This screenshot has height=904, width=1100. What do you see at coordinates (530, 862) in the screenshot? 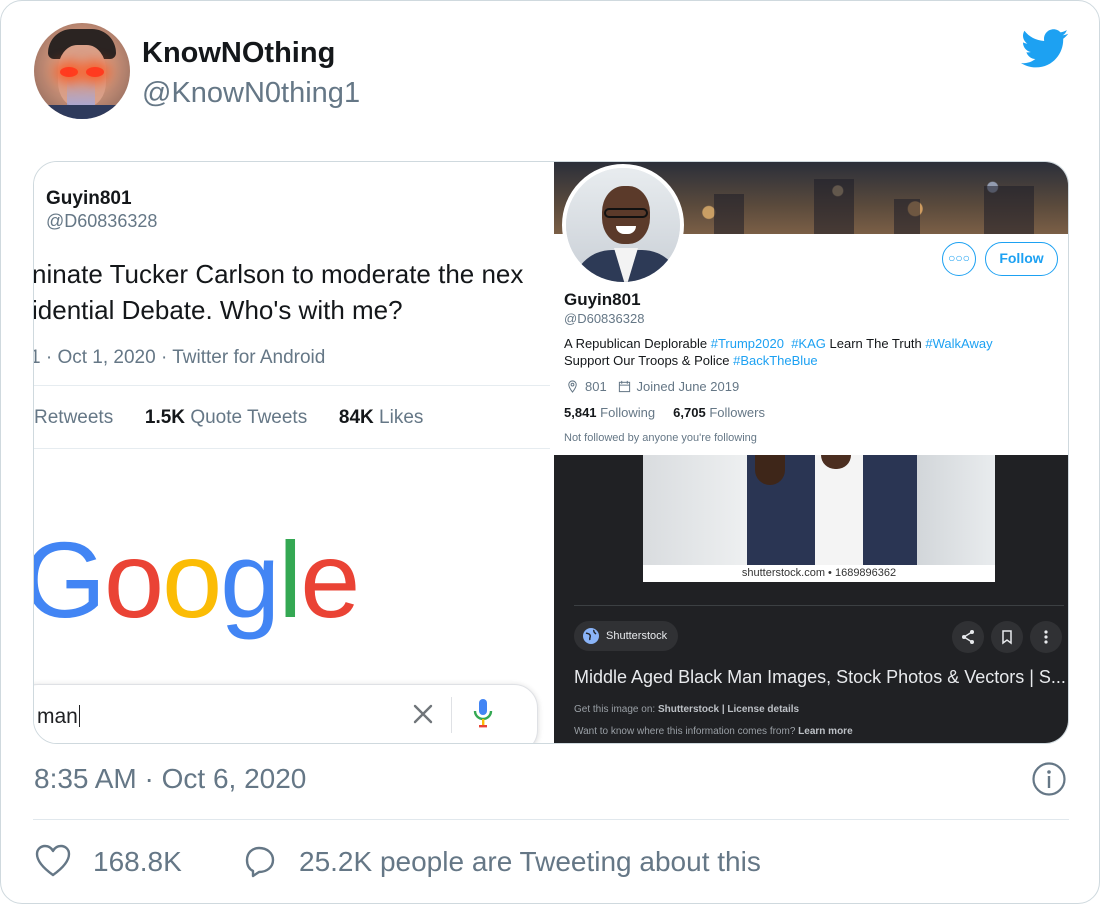
I see `tweeting-about-link: 25.2K people are Tweeting about this` at bounding box center [530, 862].